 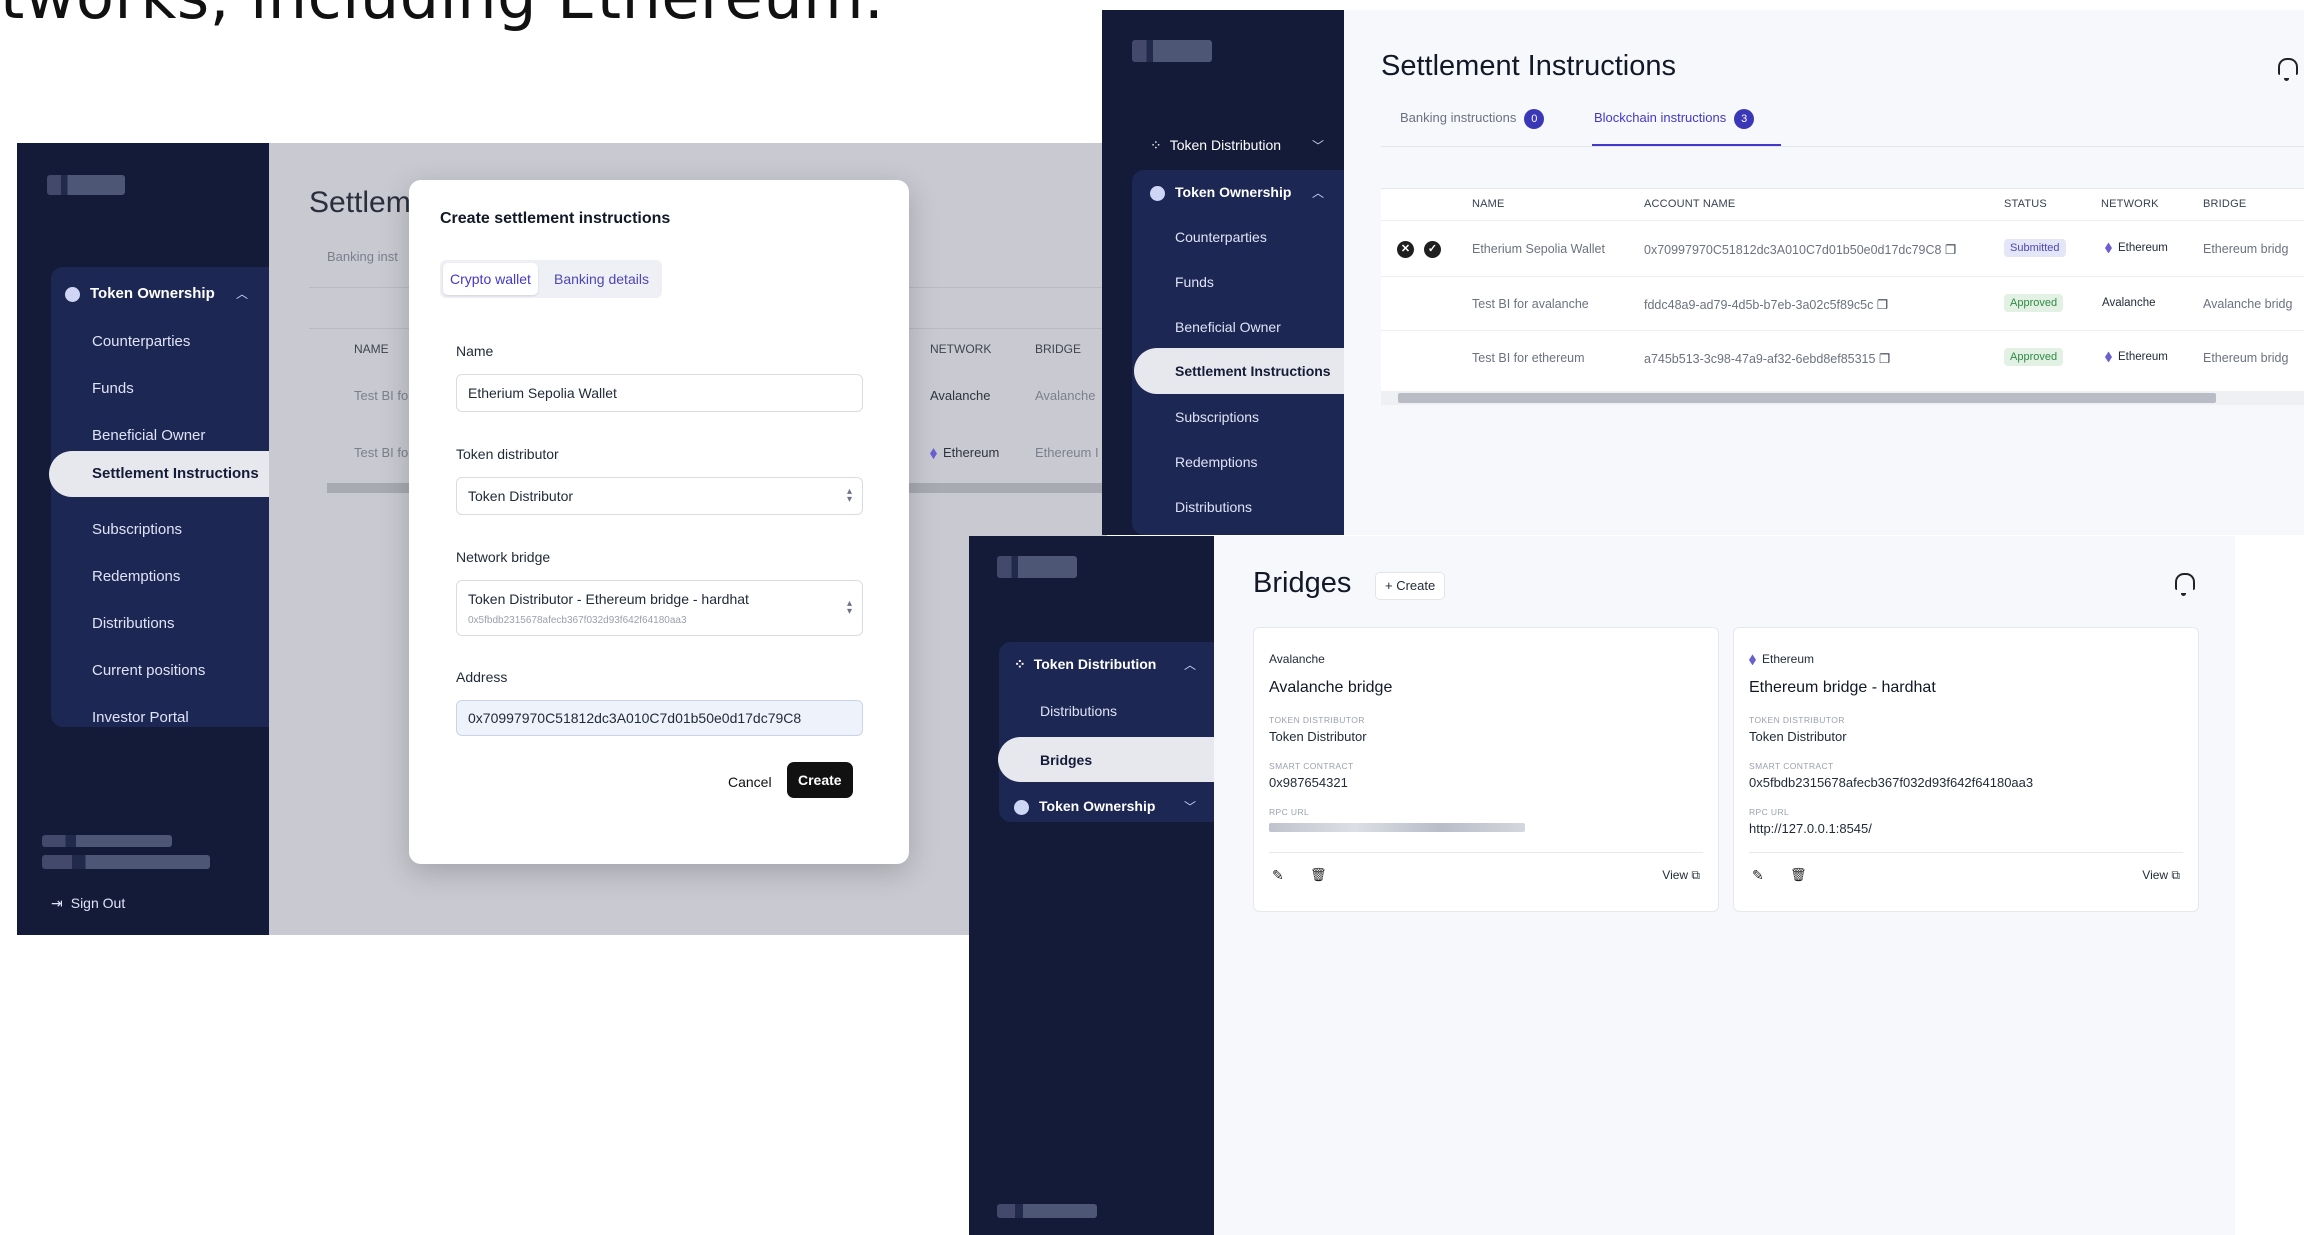 What do you see at coordinates (2129, 303) in the screenshot?
I see `row-network: Avalanche` at bounding box center [2129, 303].